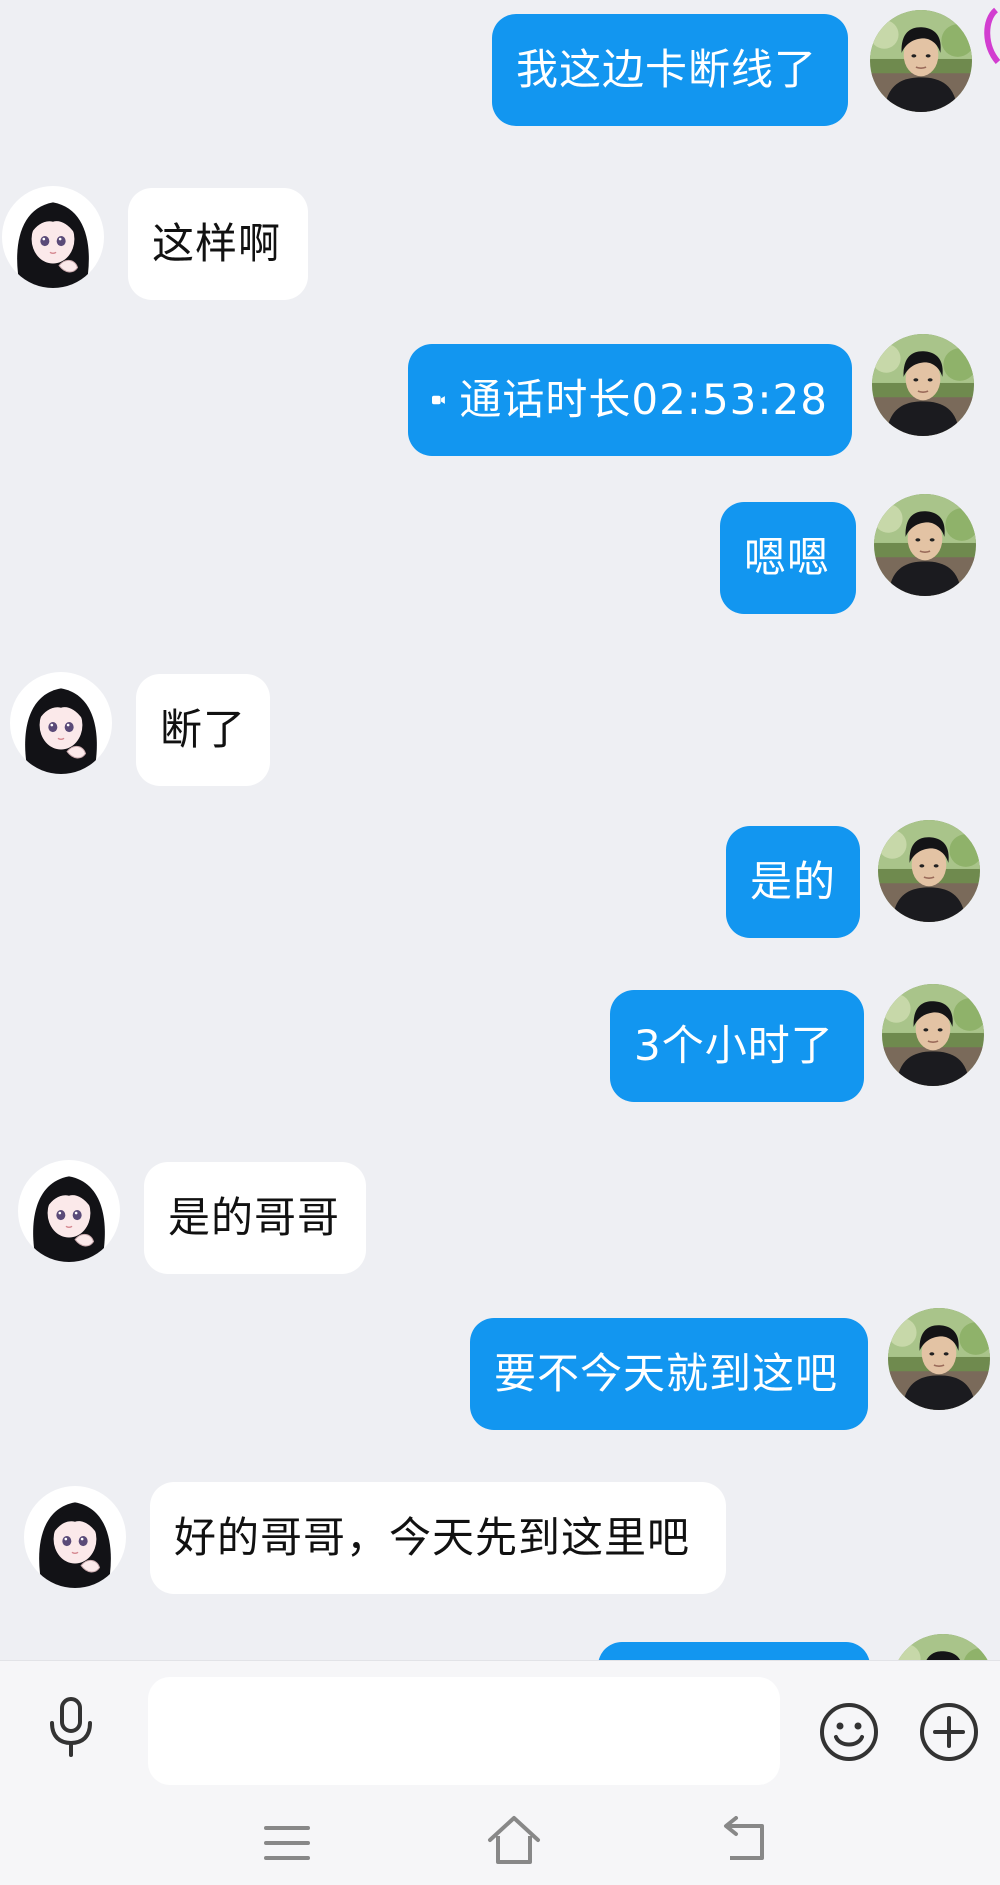 This screenshot has width=1000, height=1885. I want to click on sticker-decoration-icon, so click(992, 35).